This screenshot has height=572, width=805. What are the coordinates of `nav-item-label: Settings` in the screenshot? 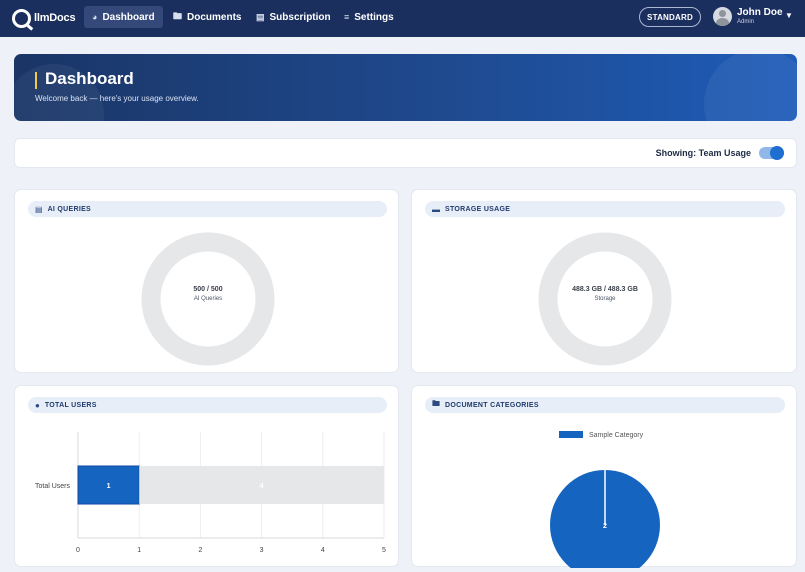 It's located at (374, 17).